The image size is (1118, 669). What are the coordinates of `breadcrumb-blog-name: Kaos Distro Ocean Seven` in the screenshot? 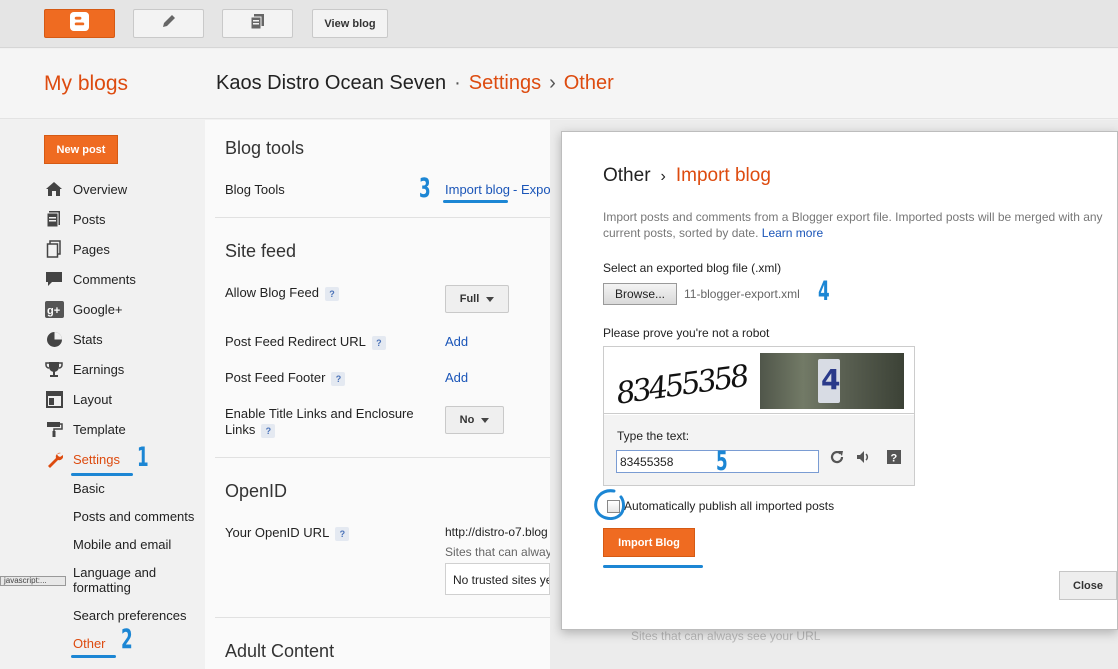 It's located at (331, 83).